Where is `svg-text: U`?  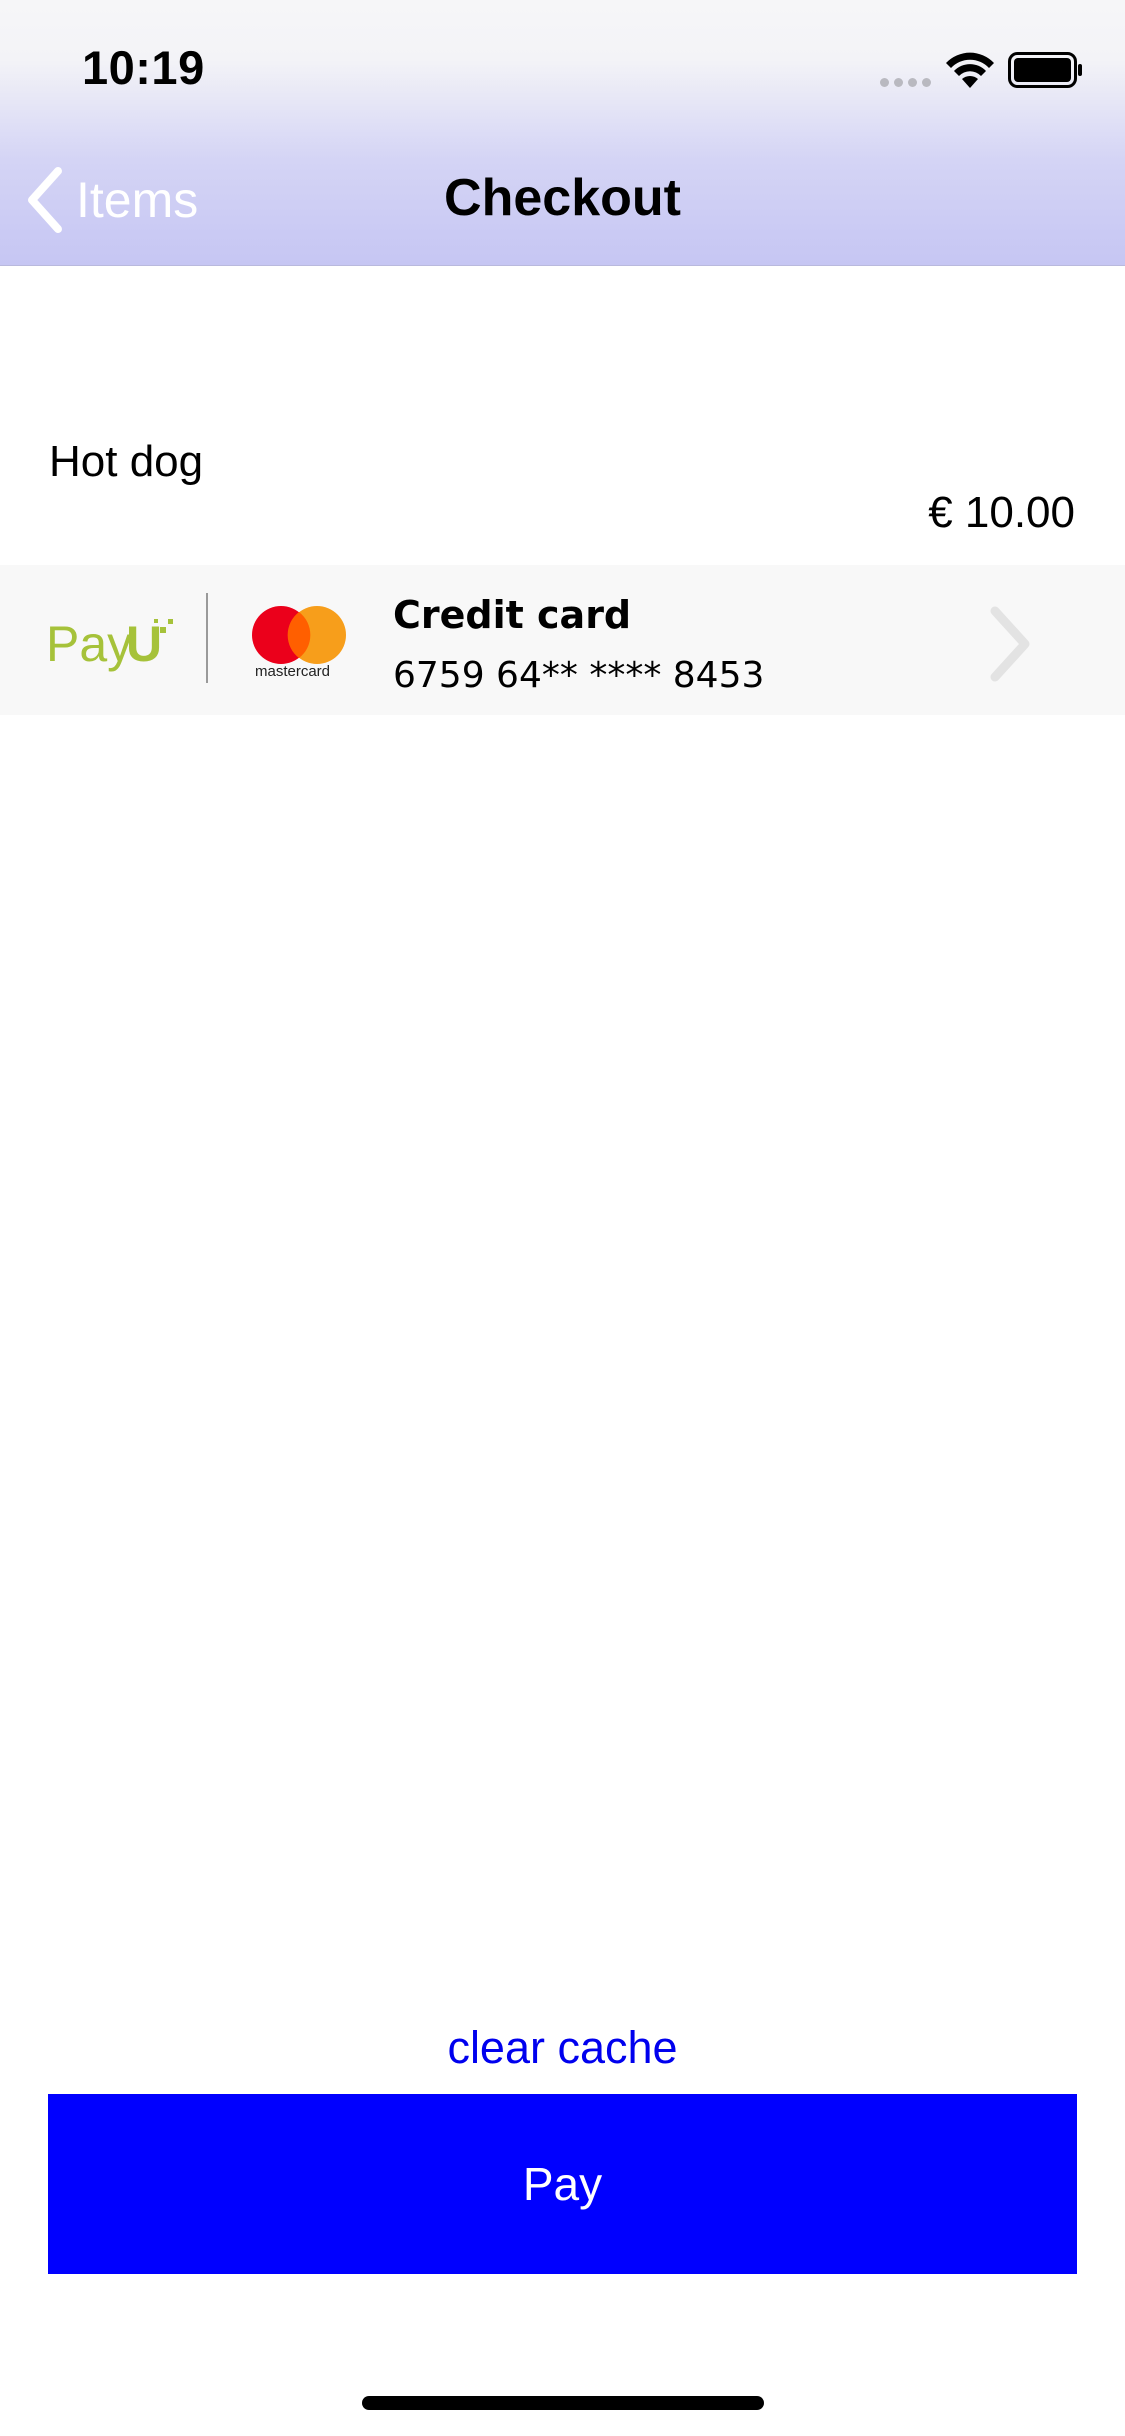 svg-text: U is located at coordinates (144, 644).